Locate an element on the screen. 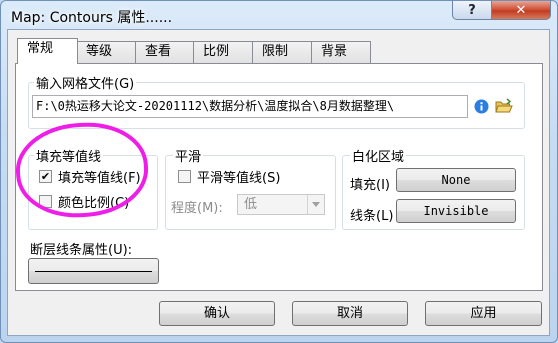 The width and height of the screenshot is (558, 343). blanked-regions-title: 白化区域 is located at coordinates (378, 155).